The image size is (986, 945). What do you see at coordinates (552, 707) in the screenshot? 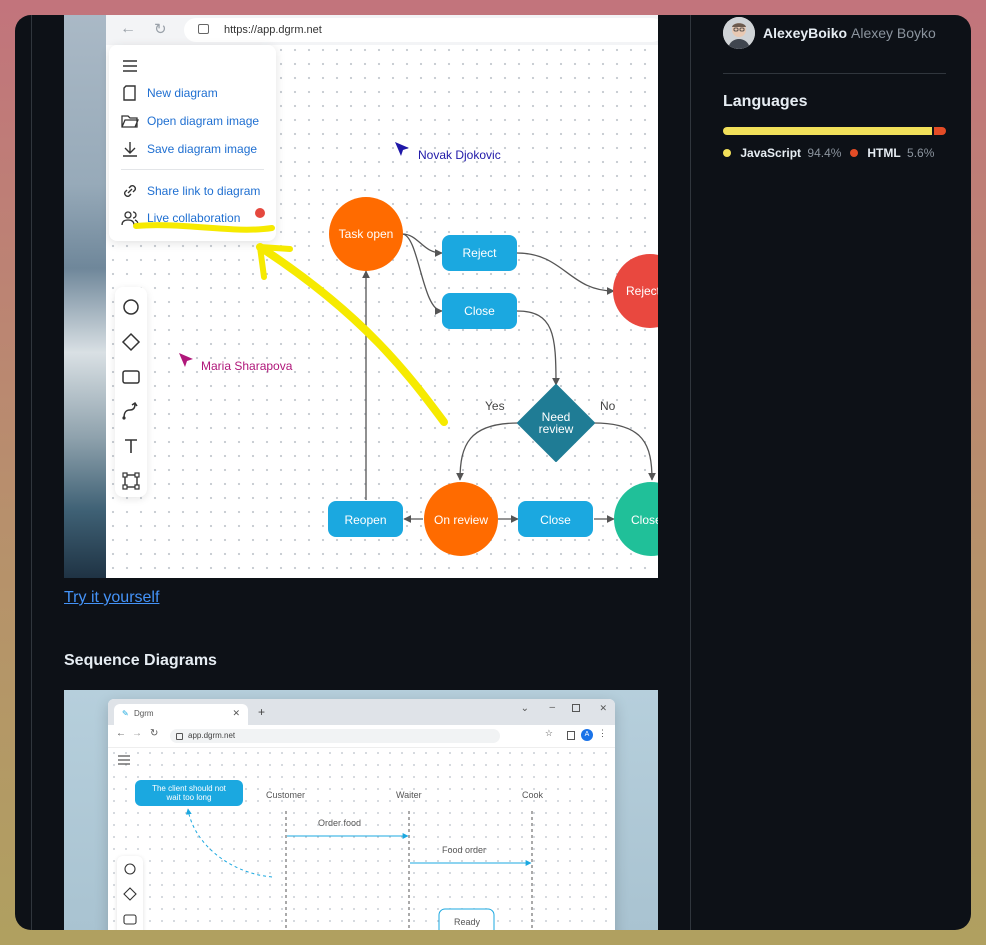
I see `minimize-icon: –` at bounding box center [552, 707].